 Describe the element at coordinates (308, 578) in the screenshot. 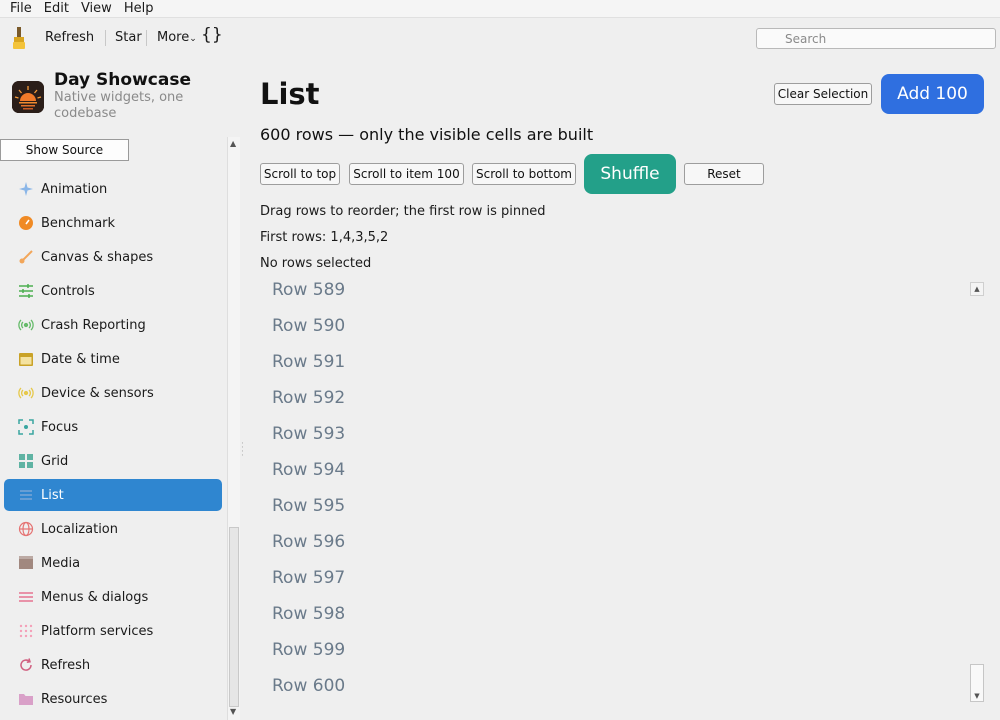

I see `list-row: Row 597` at that location.